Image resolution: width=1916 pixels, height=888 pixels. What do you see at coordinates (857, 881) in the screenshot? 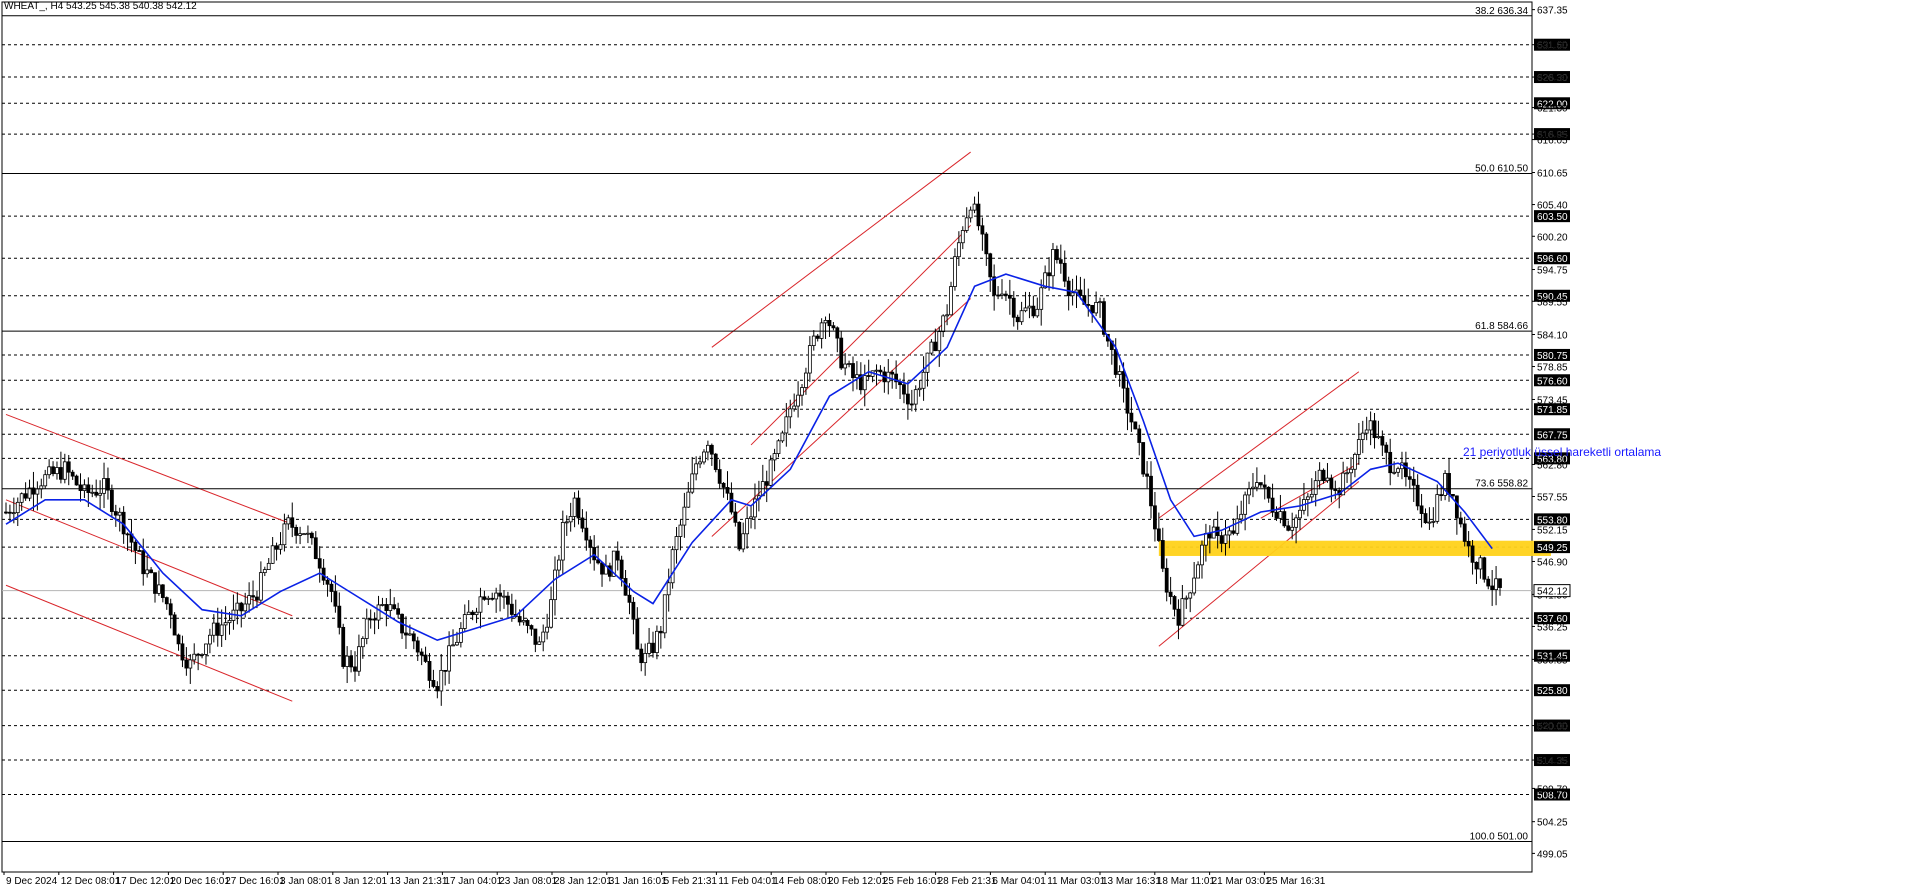
I see `x-tick-label: 20 Feb 12:01` at bounding box center [857, 881].